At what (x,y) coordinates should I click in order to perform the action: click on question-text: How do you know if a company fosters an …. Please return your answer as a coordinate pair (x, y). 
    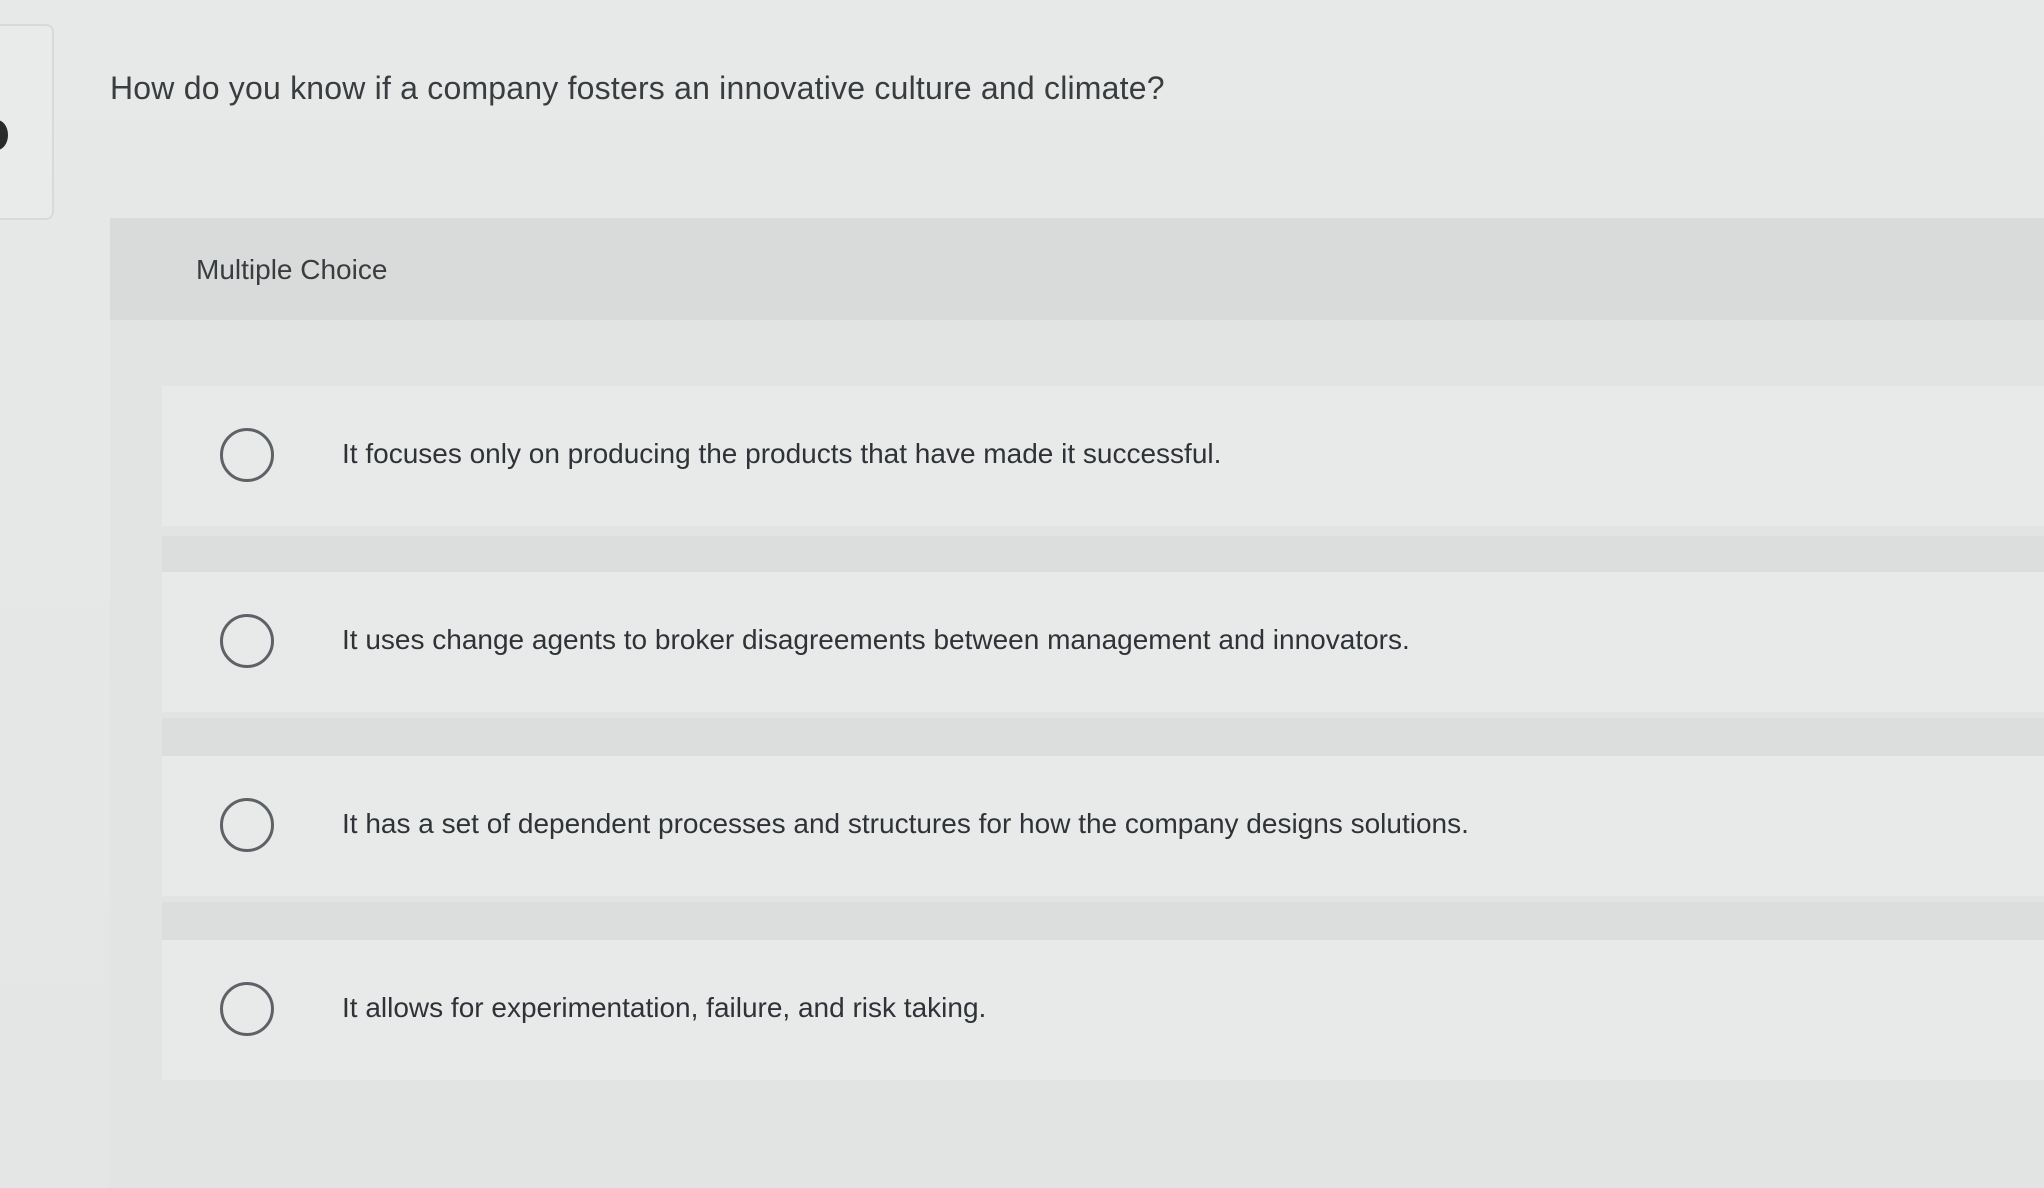
    Looking at the image, I should click on (637, 88).